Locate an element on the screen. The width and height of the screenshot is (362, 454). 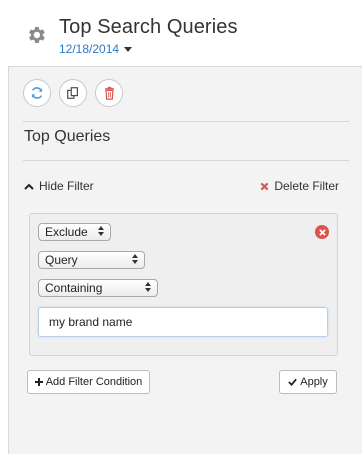
delete-filter-link: Delete Filter is located at coordinates (299, 186).